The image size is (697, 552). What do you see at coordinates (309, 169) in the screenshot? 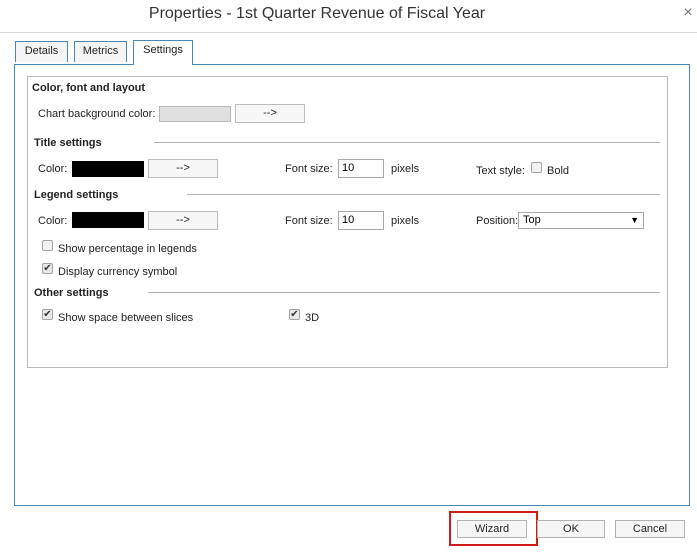
I see `title-font-size-label: Font size:` at bounding box center [309, 169].